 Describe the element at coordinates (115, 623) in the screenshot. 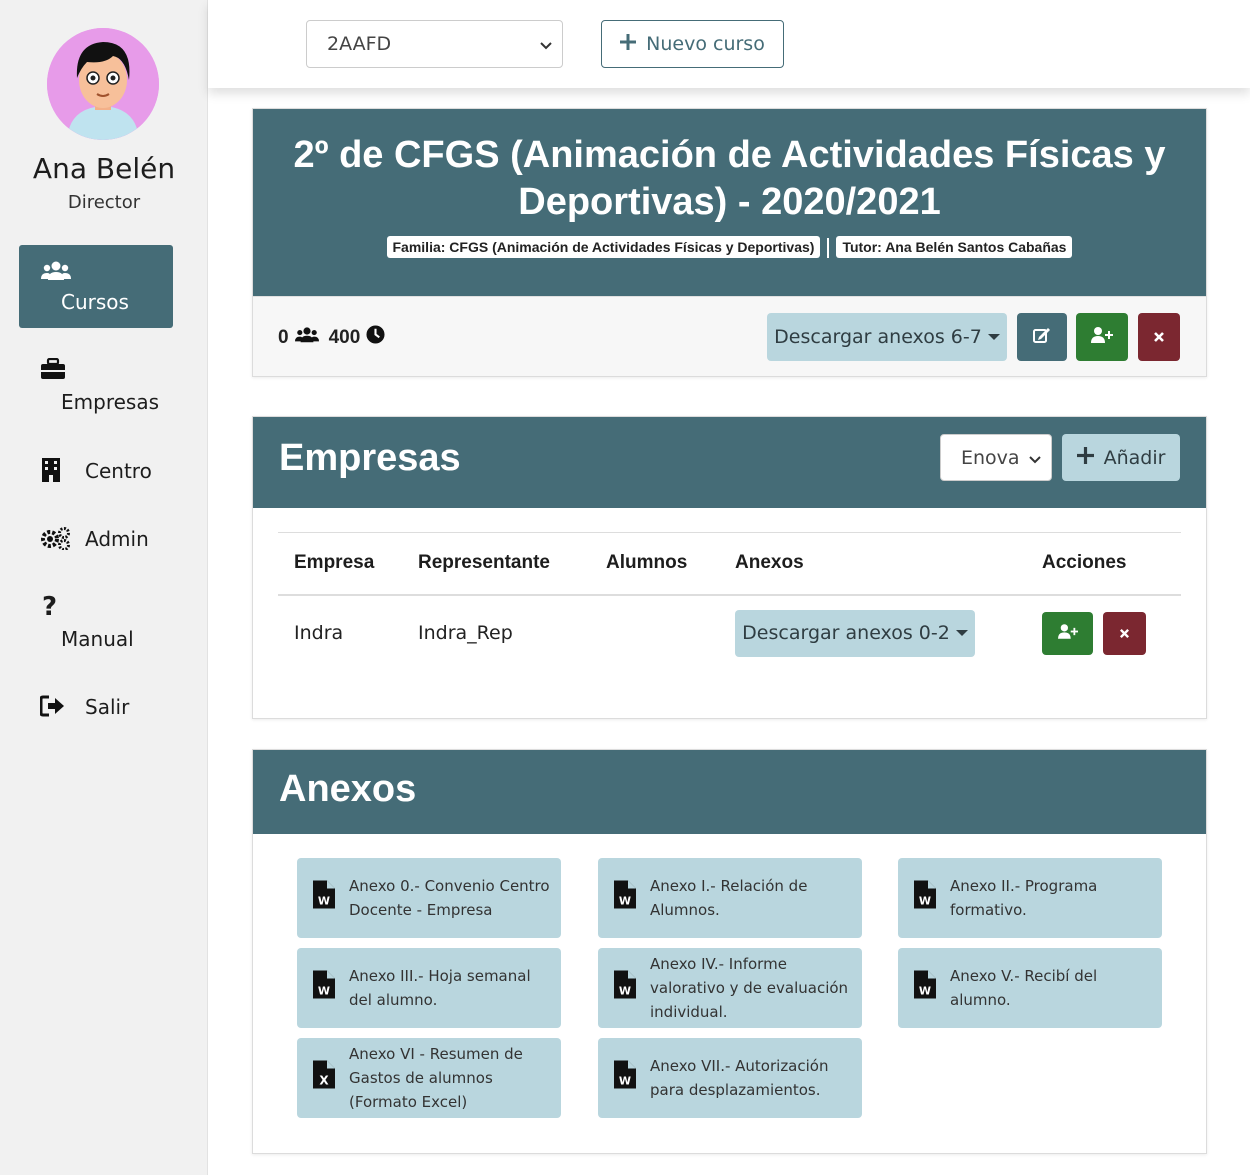

I see `sidebar-item-manual: ? Manual` at that location.